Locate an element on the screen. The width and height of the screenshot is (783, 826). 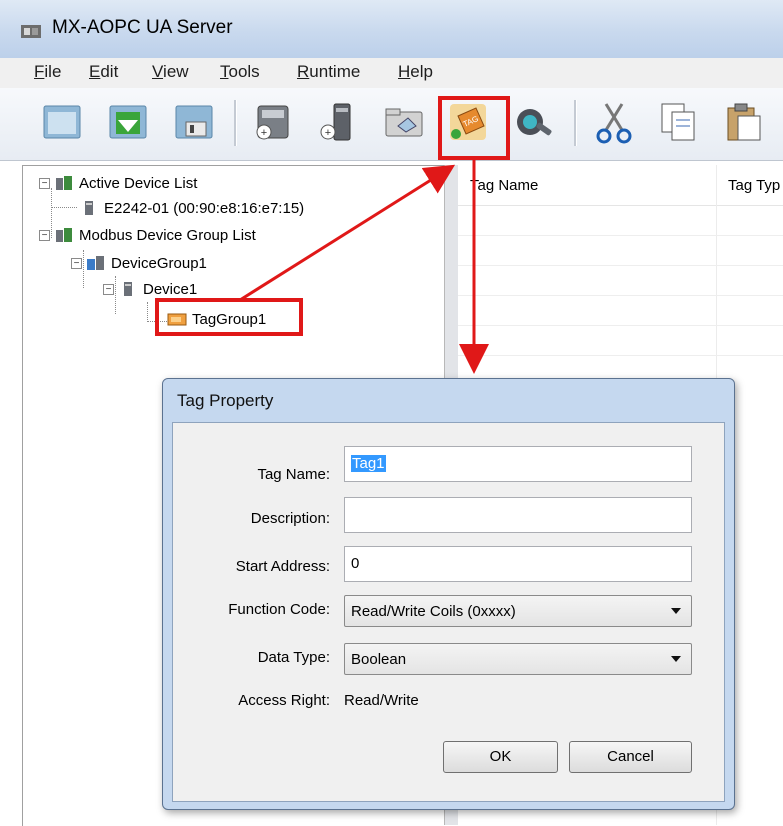
access-right-label: Access Right: is located at coordinates (284, 700).